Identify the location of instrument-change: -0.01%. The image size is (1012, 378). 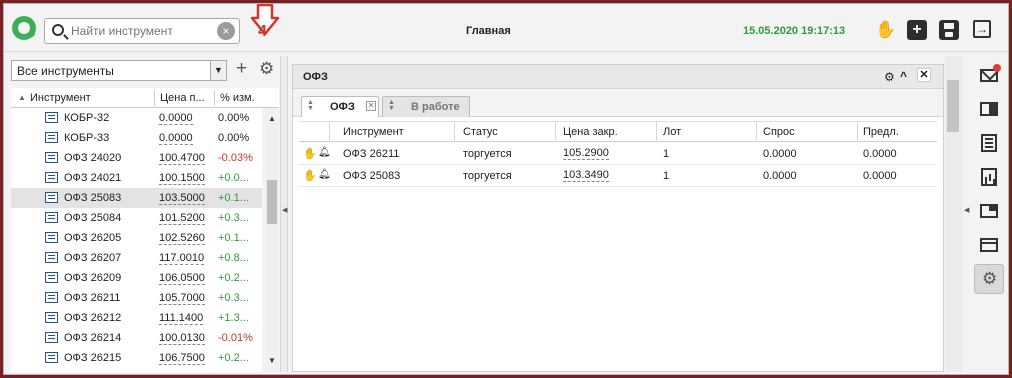
(235, 338).